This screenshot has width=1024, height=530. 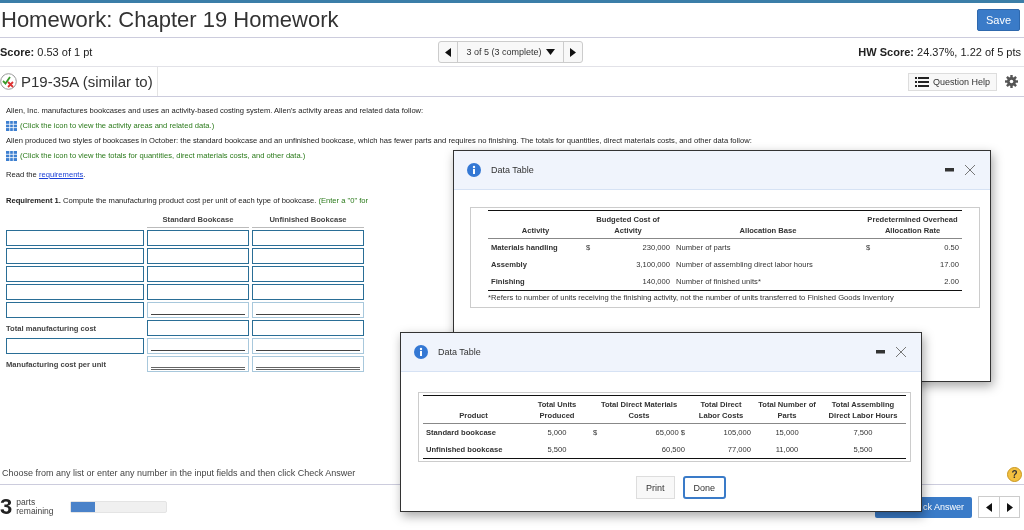 What do you see at coordinates (952, 81) in the screenshot?
I see `question-help-button: Question Help` at bounding box center [952, 81].